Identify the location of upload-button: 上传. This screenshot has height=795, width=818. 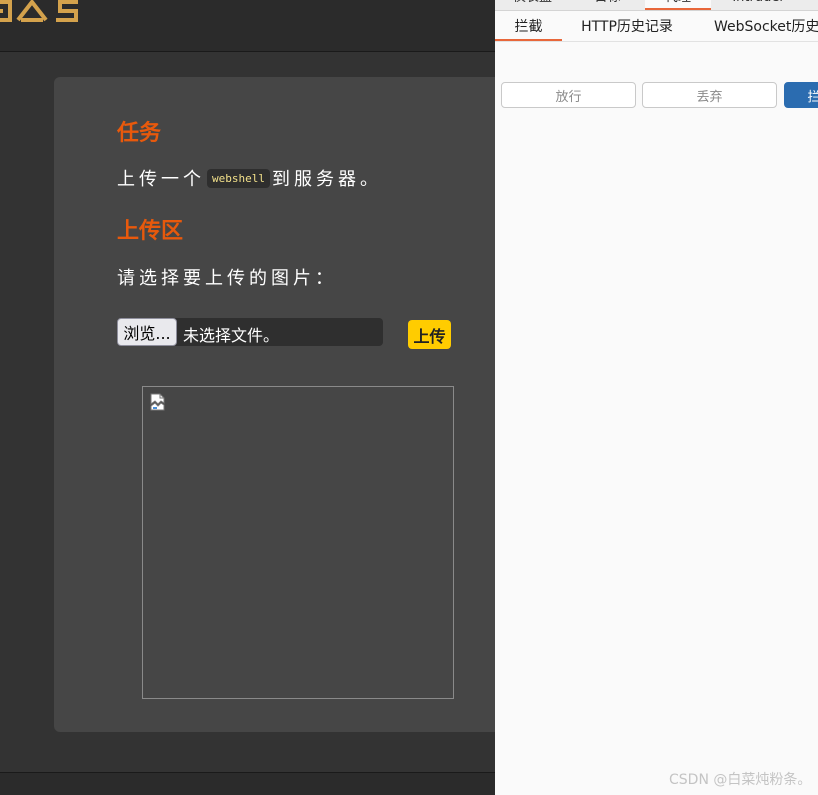
(429, 334).